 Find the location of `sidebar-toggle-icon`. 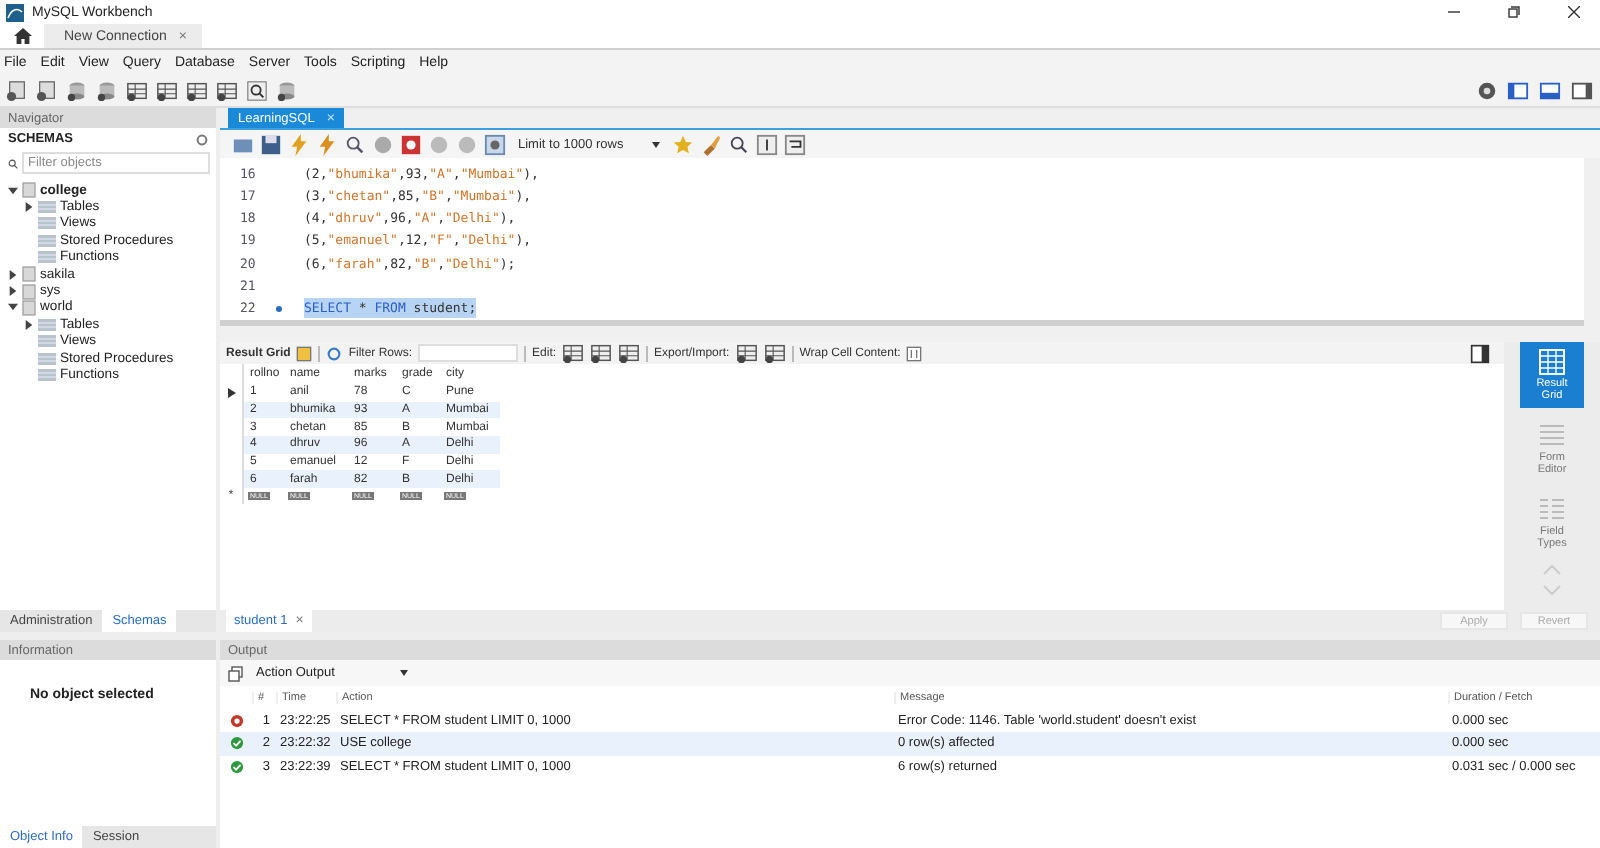

sidebar-toggle-icon is located at coordinates (1518, 90).